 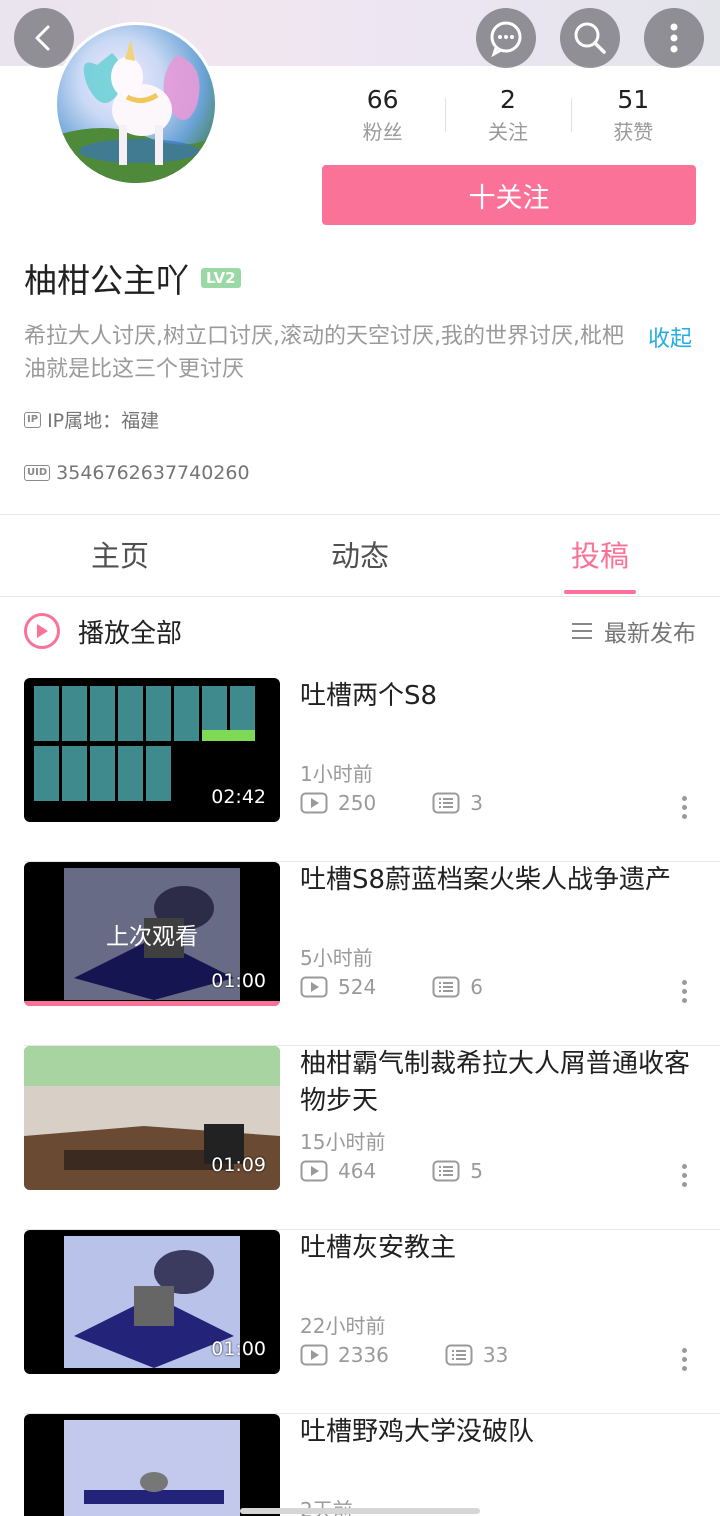 I want to click on video-item: 01:00 吐槽灰安教主 22小时前 2336 33, so click(x=360, y=1322).